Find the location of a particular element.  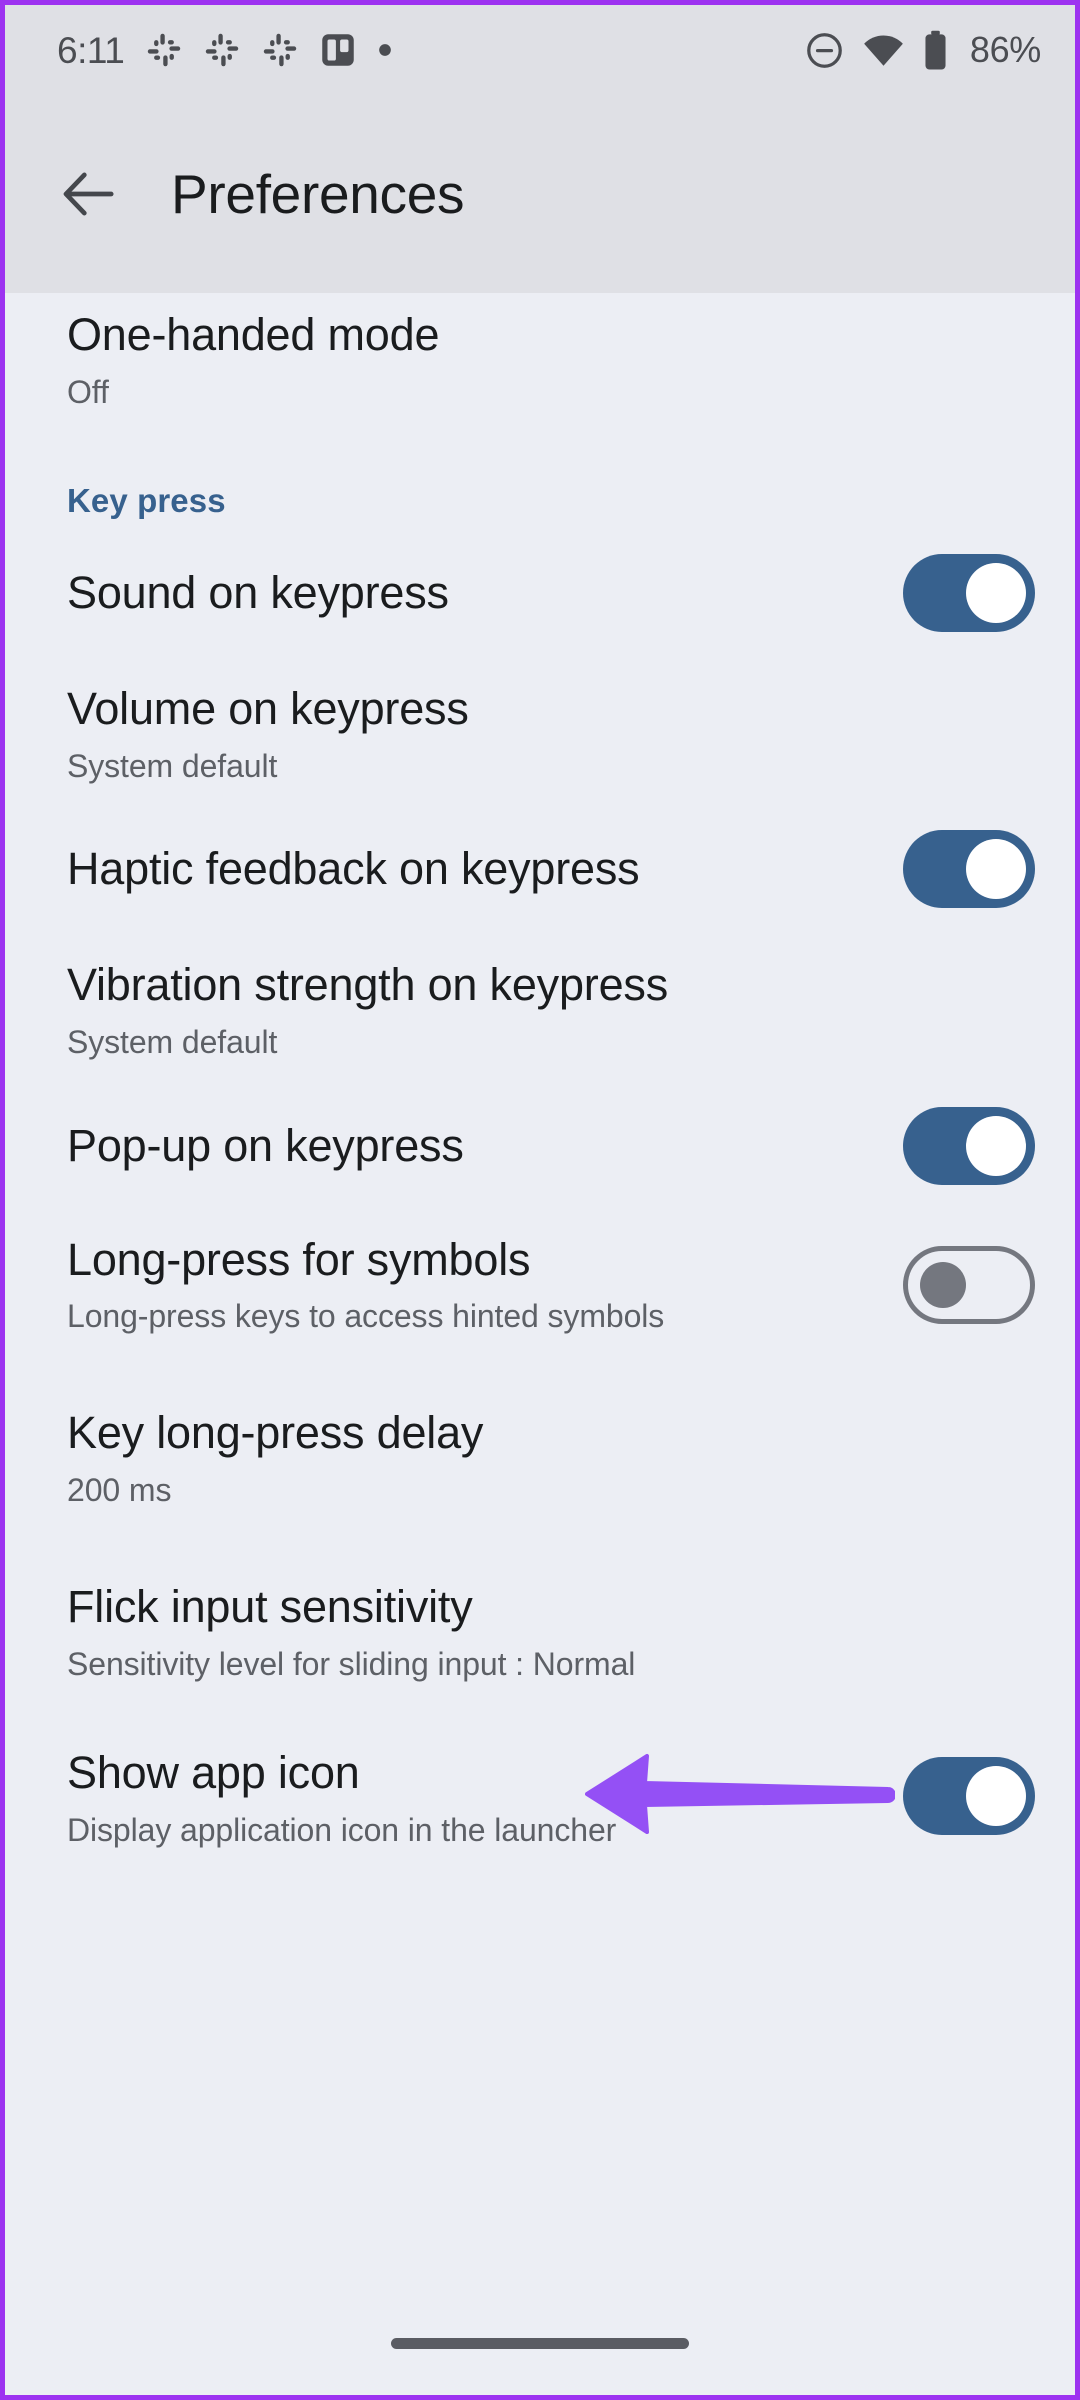

setting-row-key-long-press-delay: Key long-press delay 200 ms is located at coordinates (540, 1457).